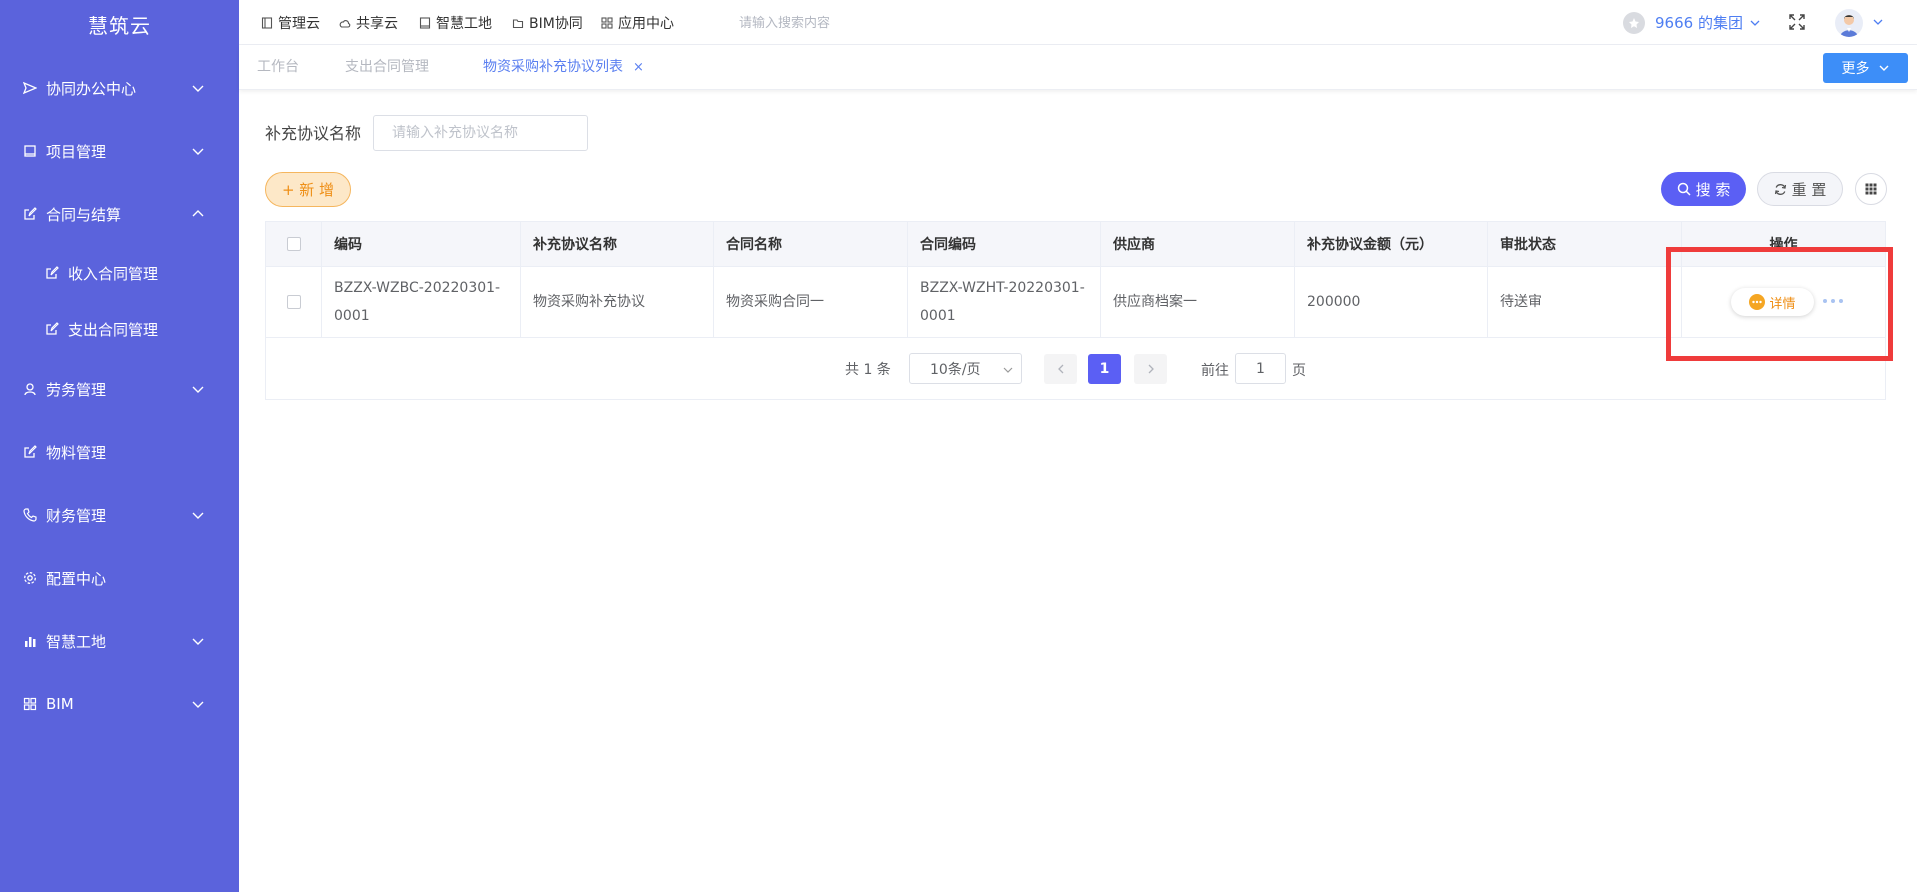 The height and width of the screenshot is (892, 1917). What do you see at coordinates (198, 213) in the screenshot?
I see `chevron-up-icon` at bounding box center [198, 213].